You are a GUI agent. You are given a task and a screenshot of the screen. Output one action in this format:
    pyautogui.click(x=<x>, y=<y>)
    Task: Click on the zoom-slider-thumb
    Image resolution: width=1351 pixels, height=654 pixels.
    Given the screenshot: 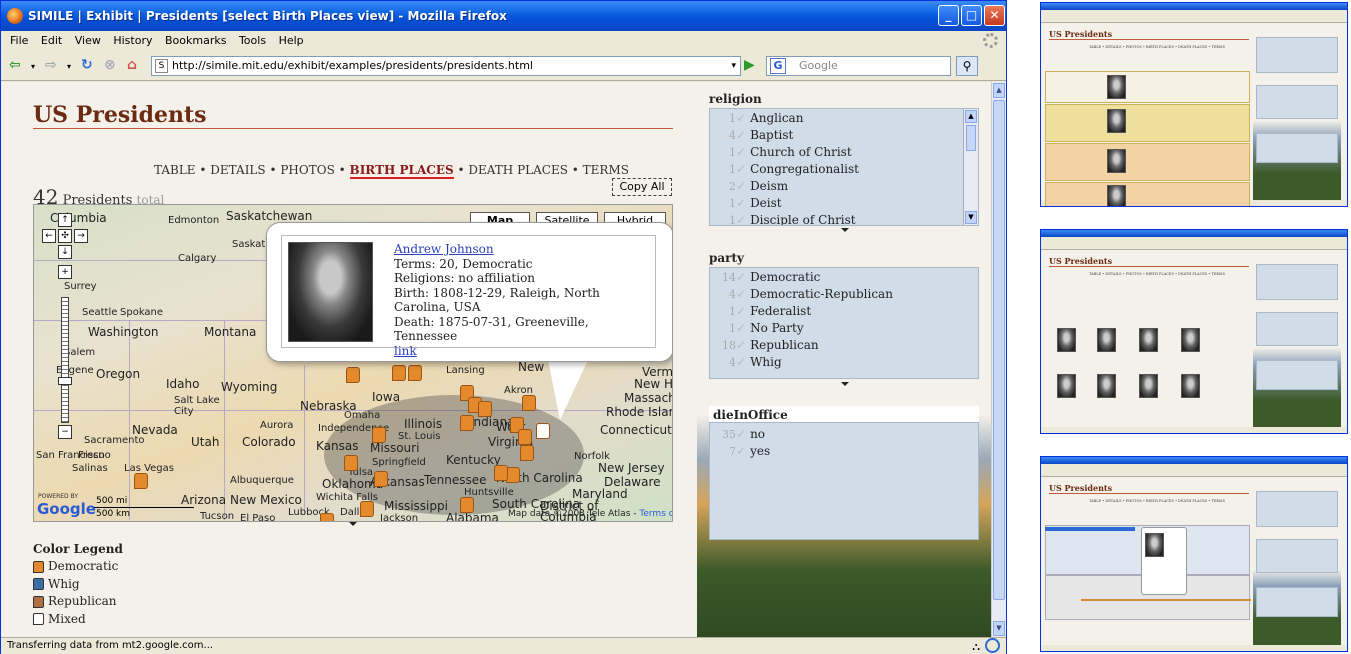 What is the action you would take?
    pyautogui.click(x=65, y=381)
    